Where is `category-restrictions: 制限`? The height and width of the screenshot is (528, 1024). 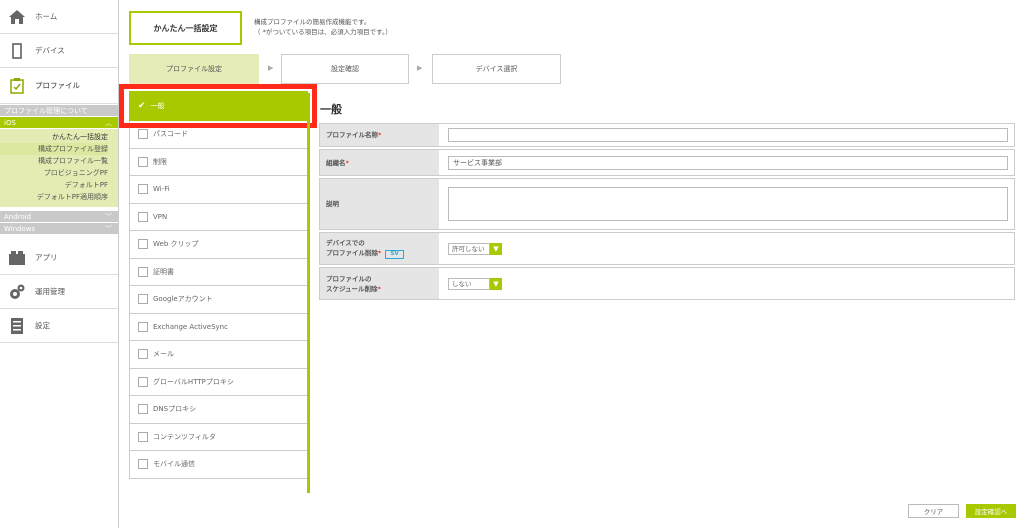 category-restrictions: 制限 is located at coordinates (218, 162).